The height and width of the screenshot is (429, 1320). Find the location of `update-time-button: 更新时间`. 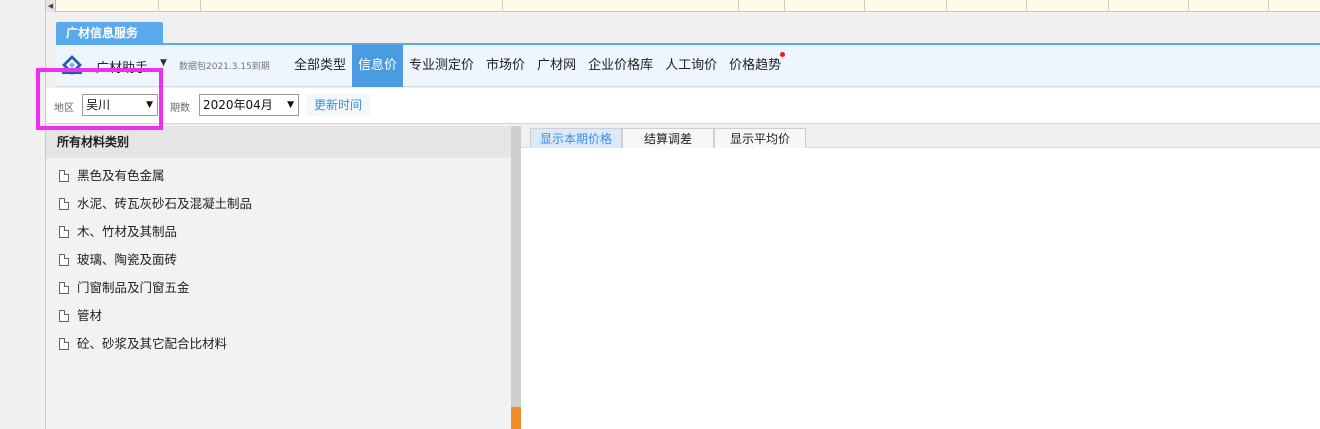

update-time-button: 更新时间 is located at coordinates (338, 105).